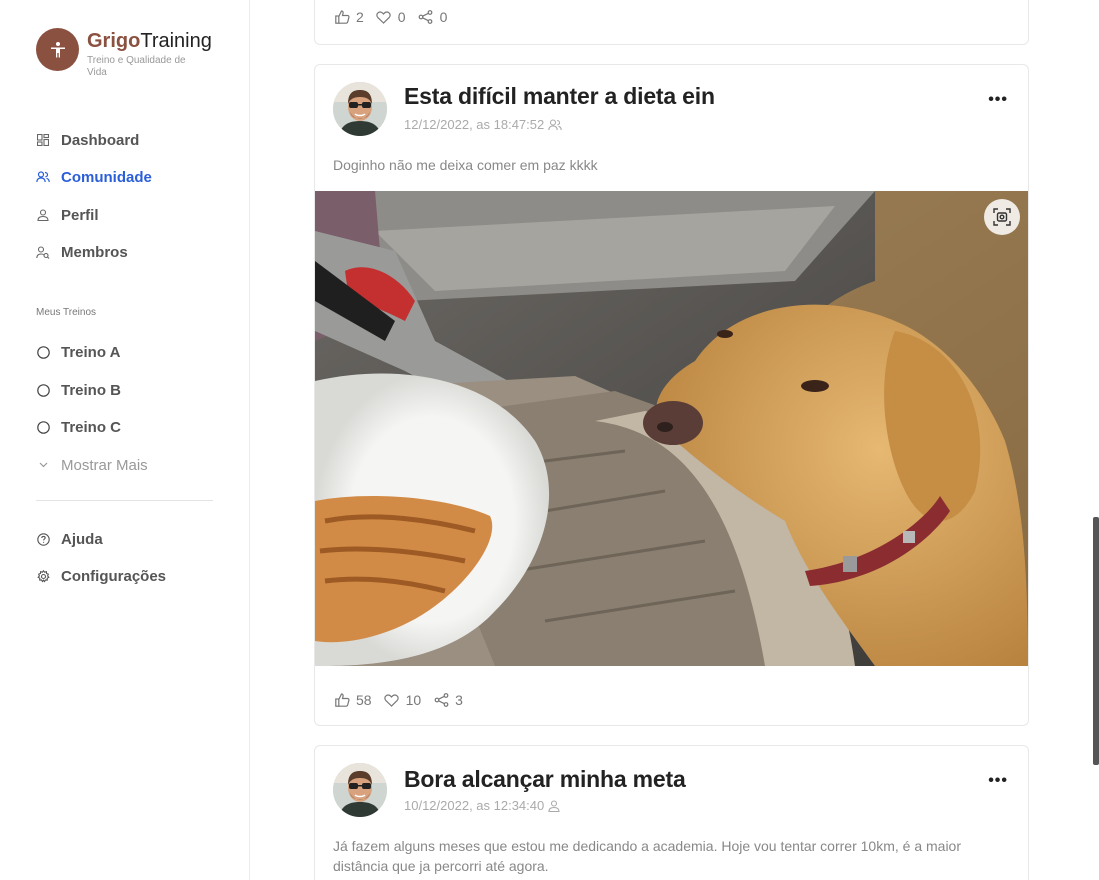 The image size is (1099, 880). What do you see at coordinates (94, 252) in the screenshot?
I see `nav-label-membros: Membros` at bounding box center [94, 252].